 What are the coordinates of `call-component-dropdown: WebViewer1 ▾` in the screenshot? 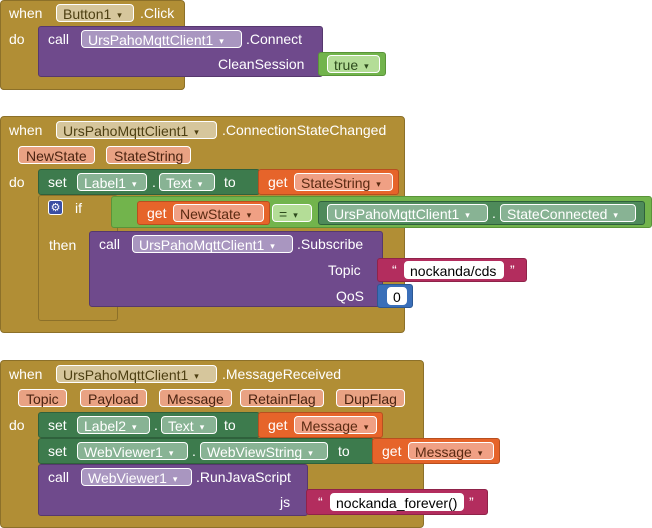 It's located at (136, 477).